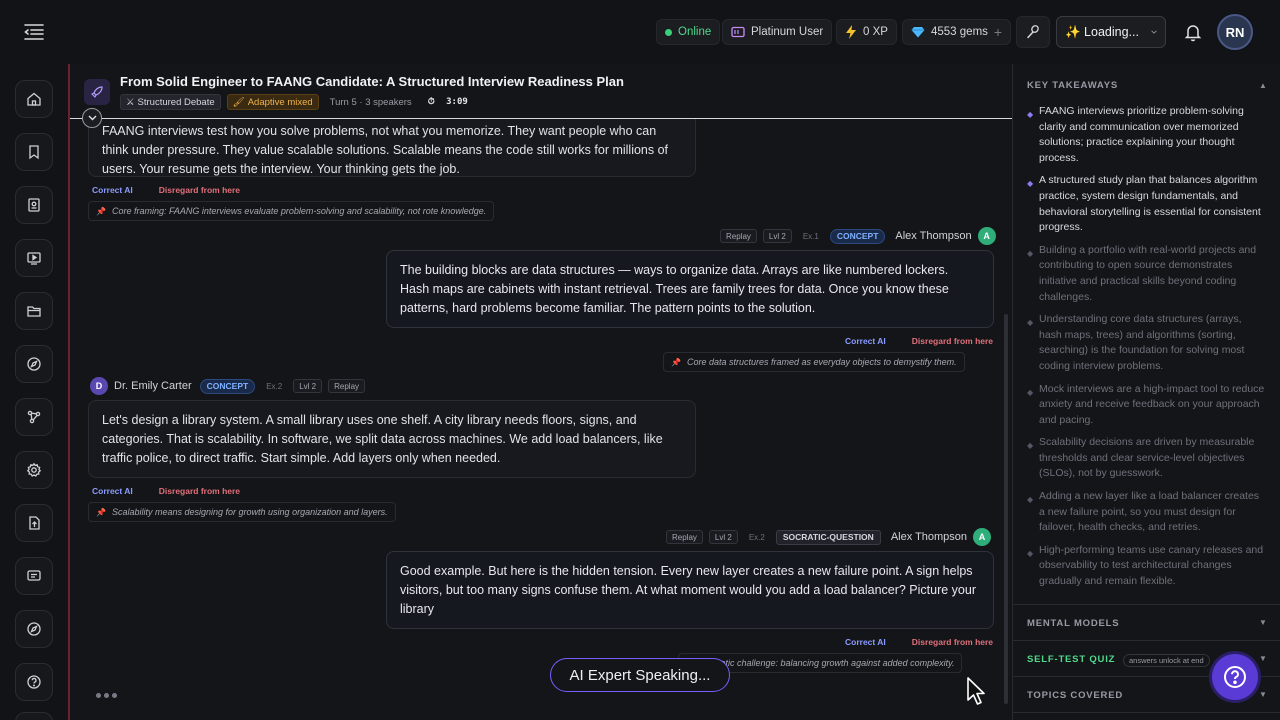 The width and height of the screenshot is (1280, 720). I want to click on level-badge: Lvl 2, so click(308, 386).